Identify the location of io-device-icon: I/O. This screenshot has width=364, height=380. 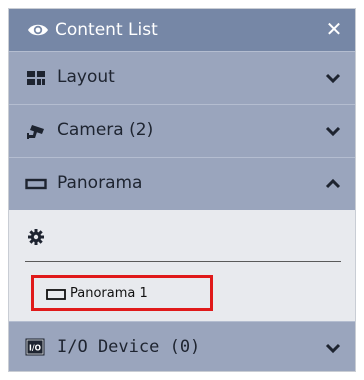
(35, 347).